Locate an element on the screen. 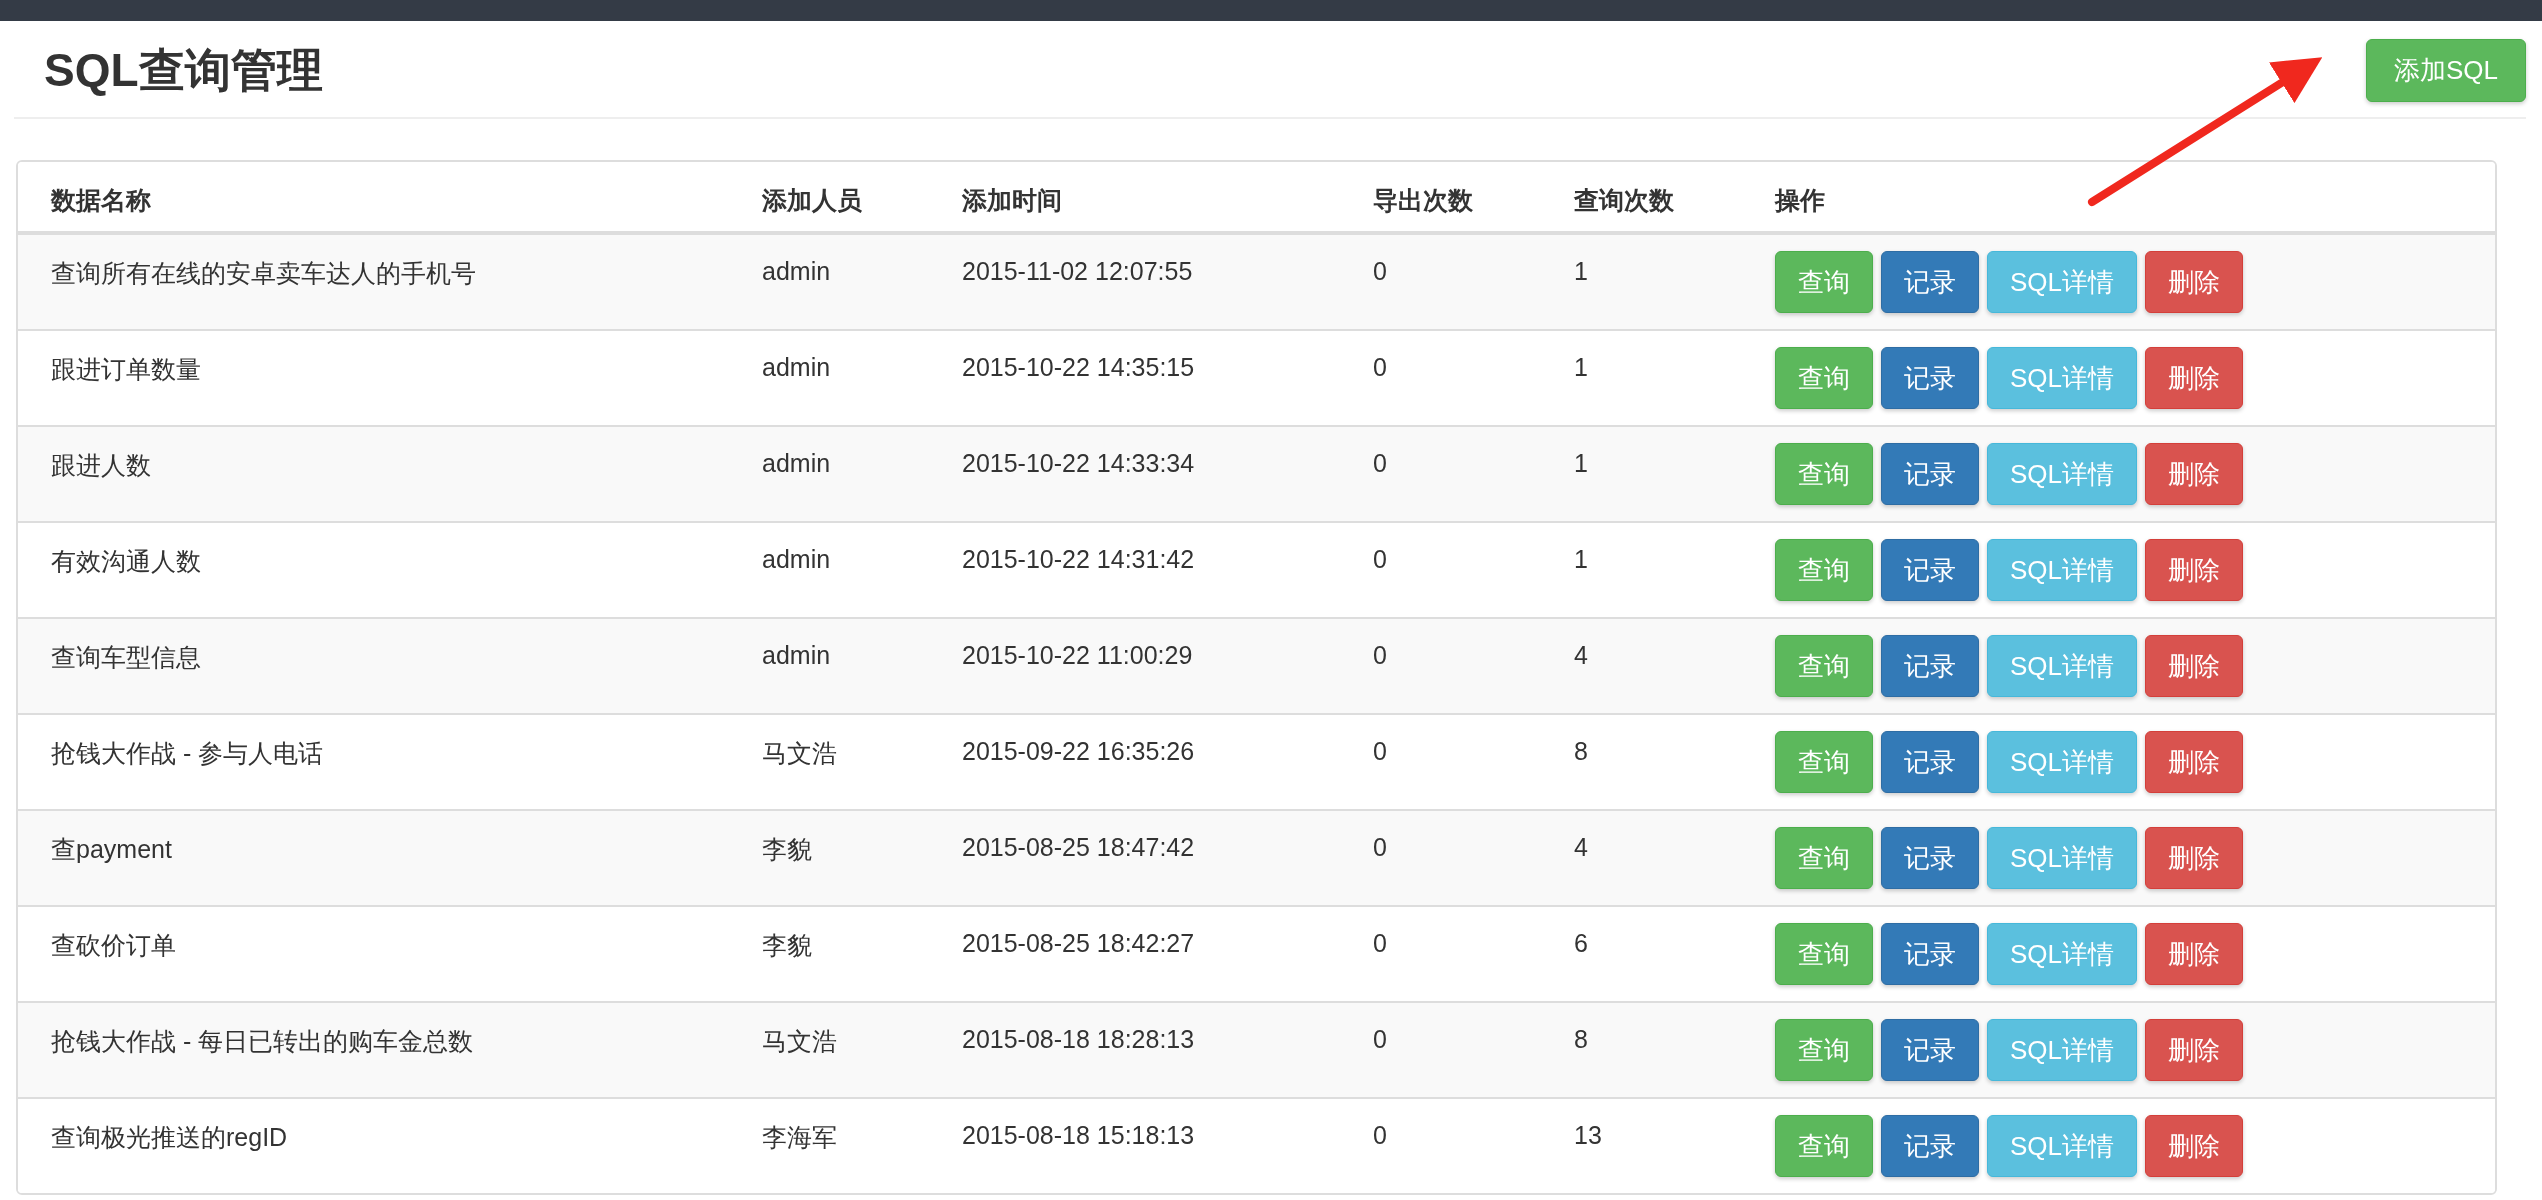 The image size is (2542, 1200). table-cell-text: 2015-10-22 11:00:29 is located at coordinates (1078, 655).